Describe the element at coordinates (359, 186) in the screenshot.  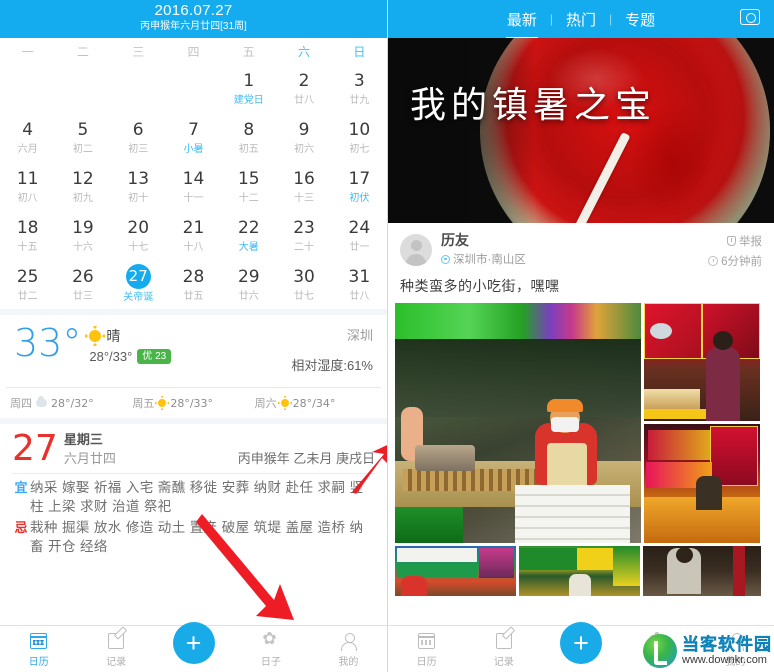
I see `calendar-day-cell: 17 初伏` at that location.